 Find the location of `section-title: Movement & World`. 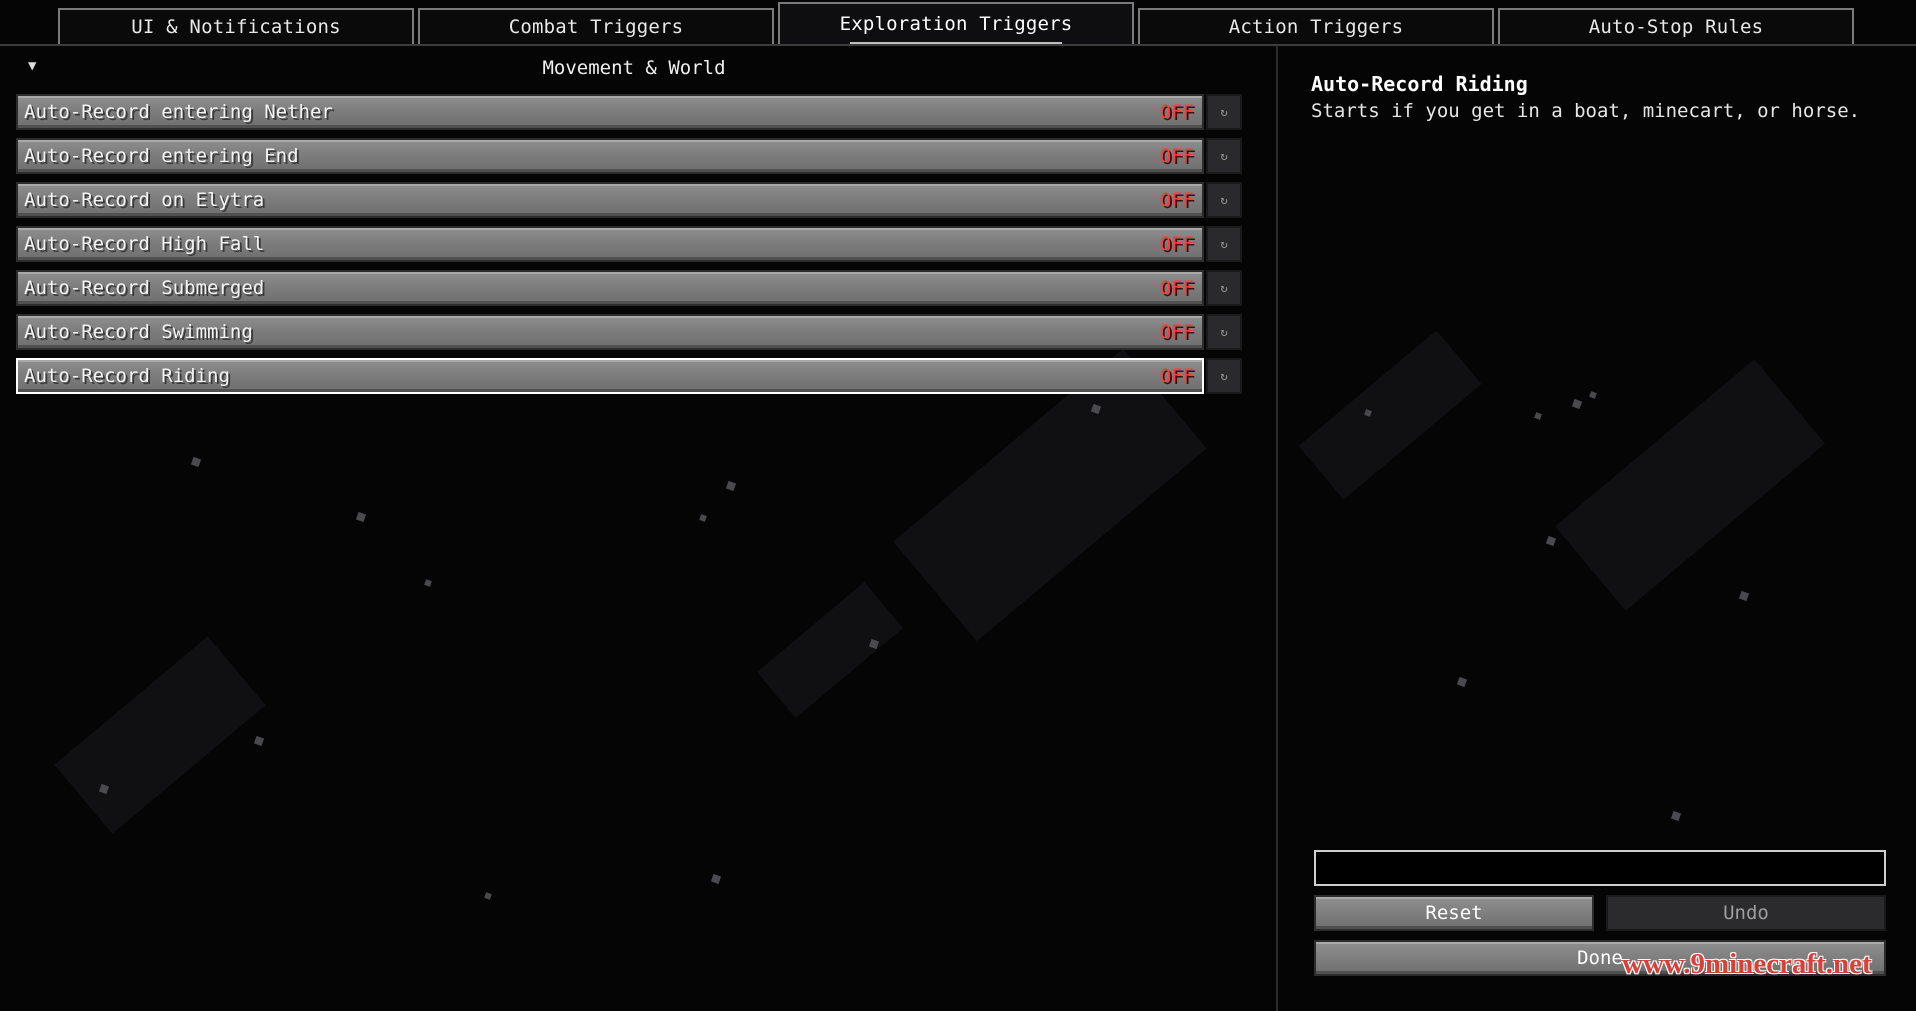

section-title: Movement & World is located at coordinates (634, 68).